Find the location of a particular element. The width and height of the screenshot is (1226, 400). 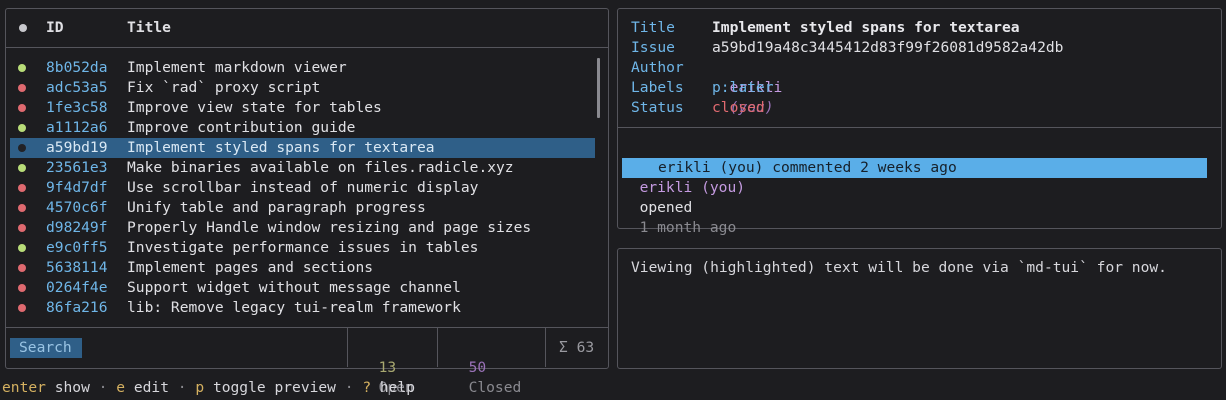

shortcut-action: toggle preview is located at coordinates (274, 387).